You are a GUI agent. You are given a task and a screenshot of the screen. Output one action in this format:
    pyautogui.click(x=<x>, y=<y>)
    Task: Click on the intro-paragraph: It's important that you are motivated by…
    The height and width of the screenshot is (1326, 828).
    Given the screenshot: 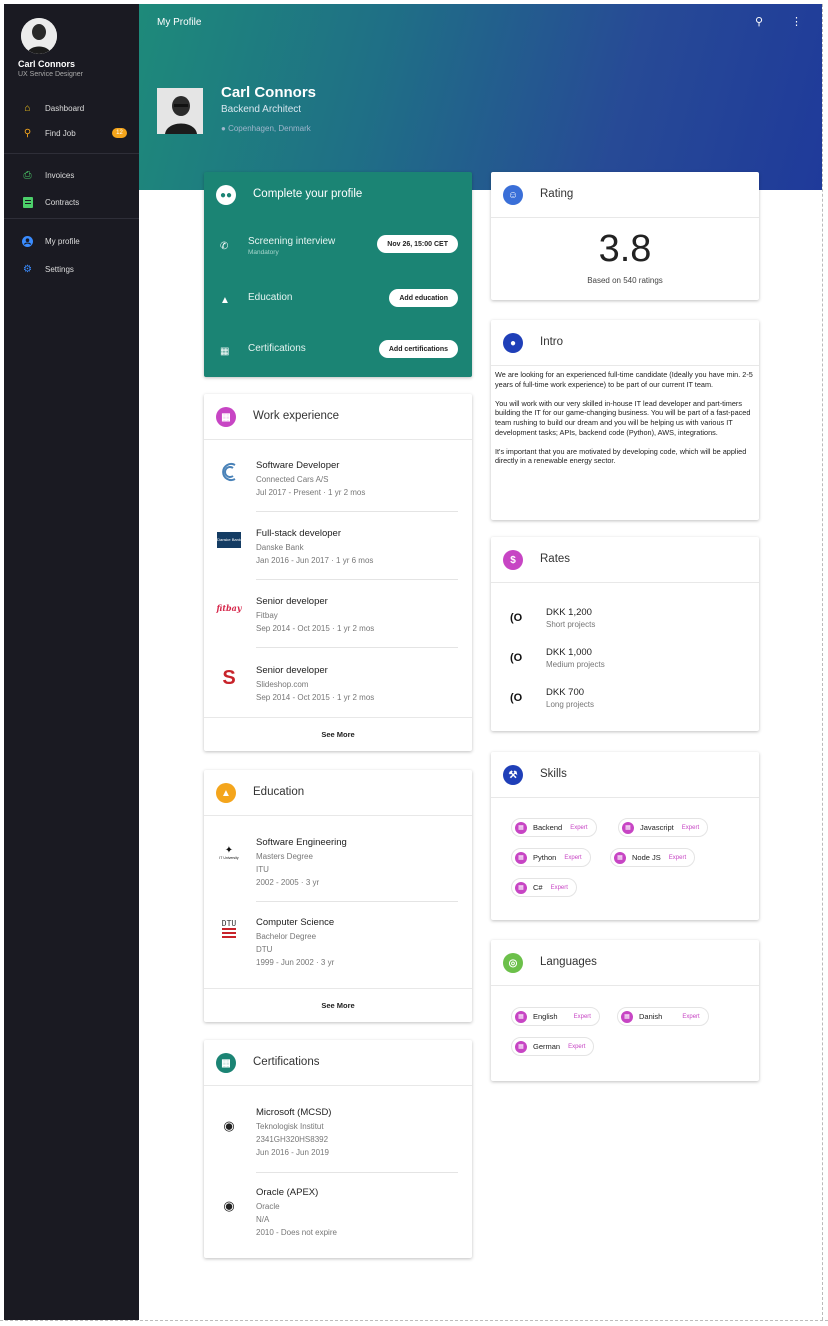 What is the action you would take?
    pyautogui.click(x=621, y=456)
    